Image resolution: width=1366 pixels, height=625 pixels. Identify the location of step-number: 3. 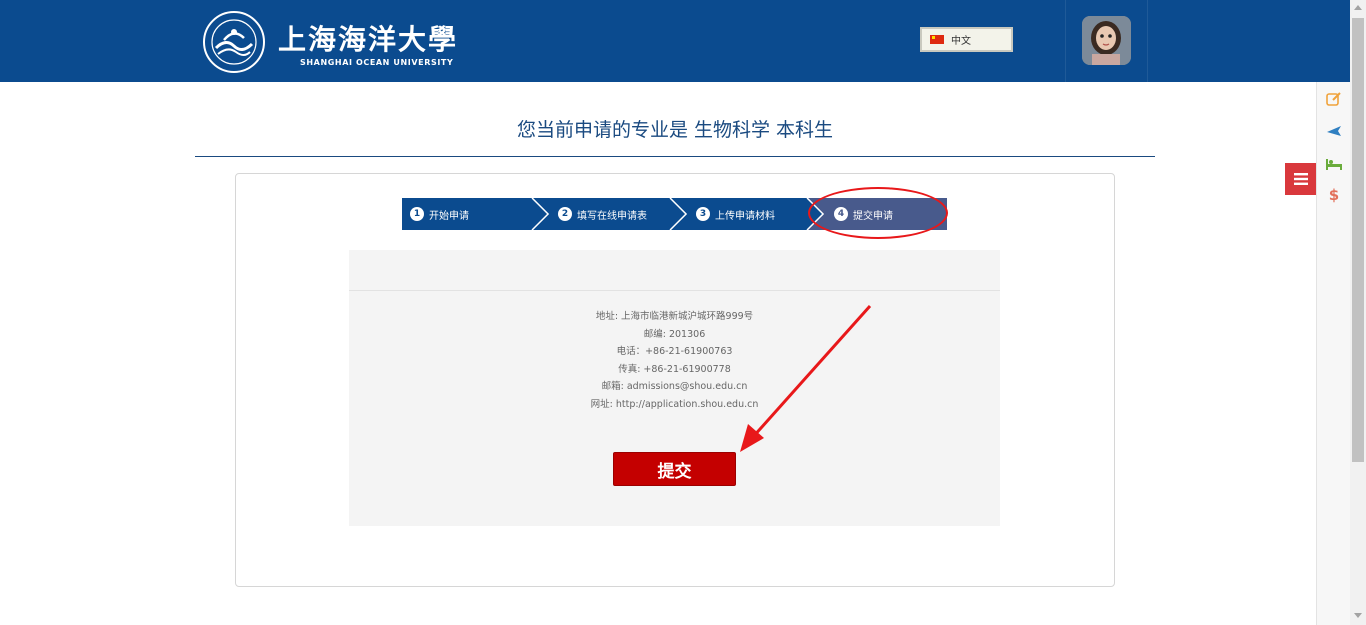
(703, 214).